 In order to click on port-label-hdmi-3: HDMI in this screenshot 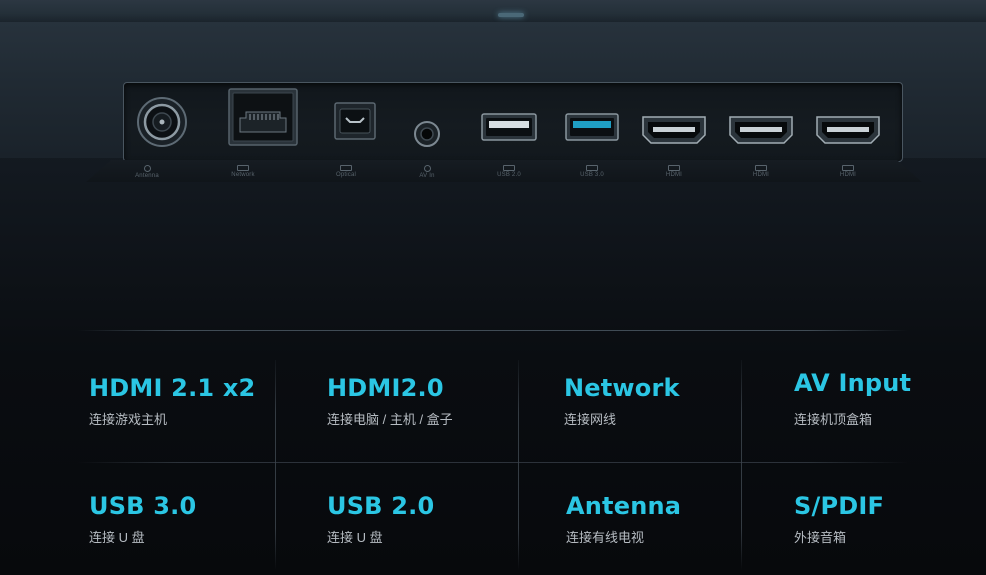, I will do `click(848, 171)`.